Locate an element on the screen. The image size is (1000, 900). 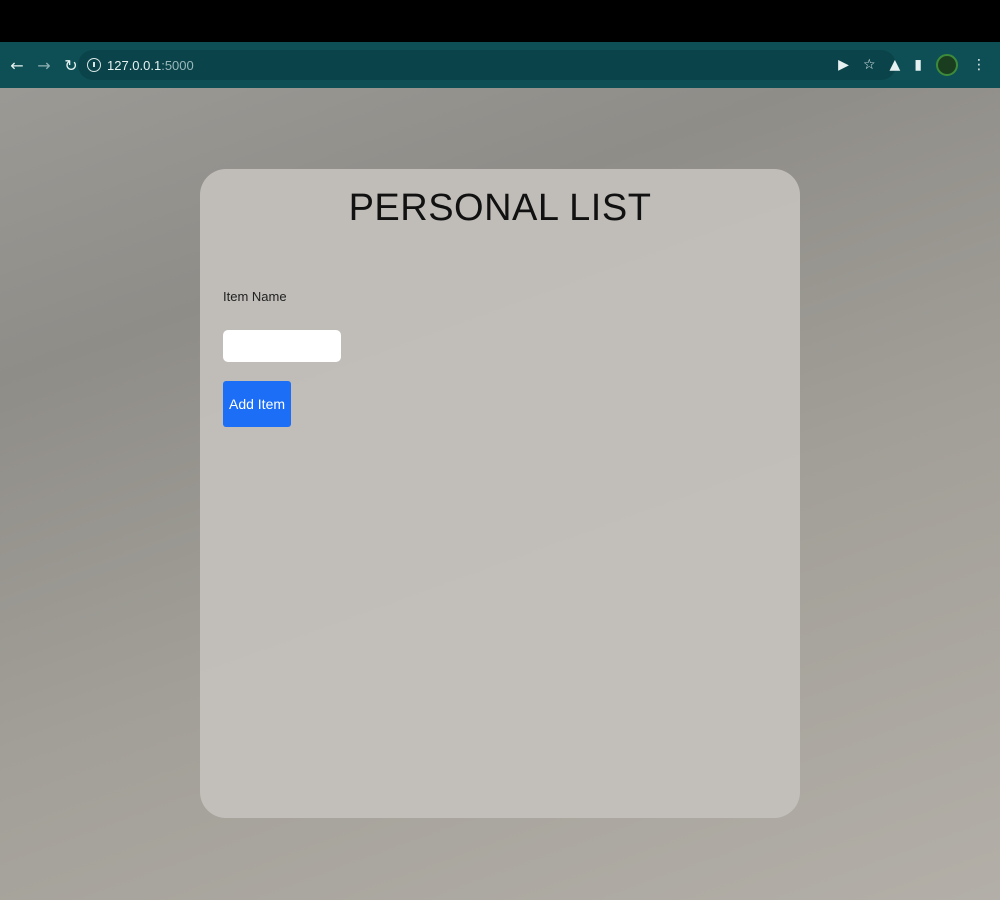
forward-arrow-icon: → is located at coordinates (44, 65).